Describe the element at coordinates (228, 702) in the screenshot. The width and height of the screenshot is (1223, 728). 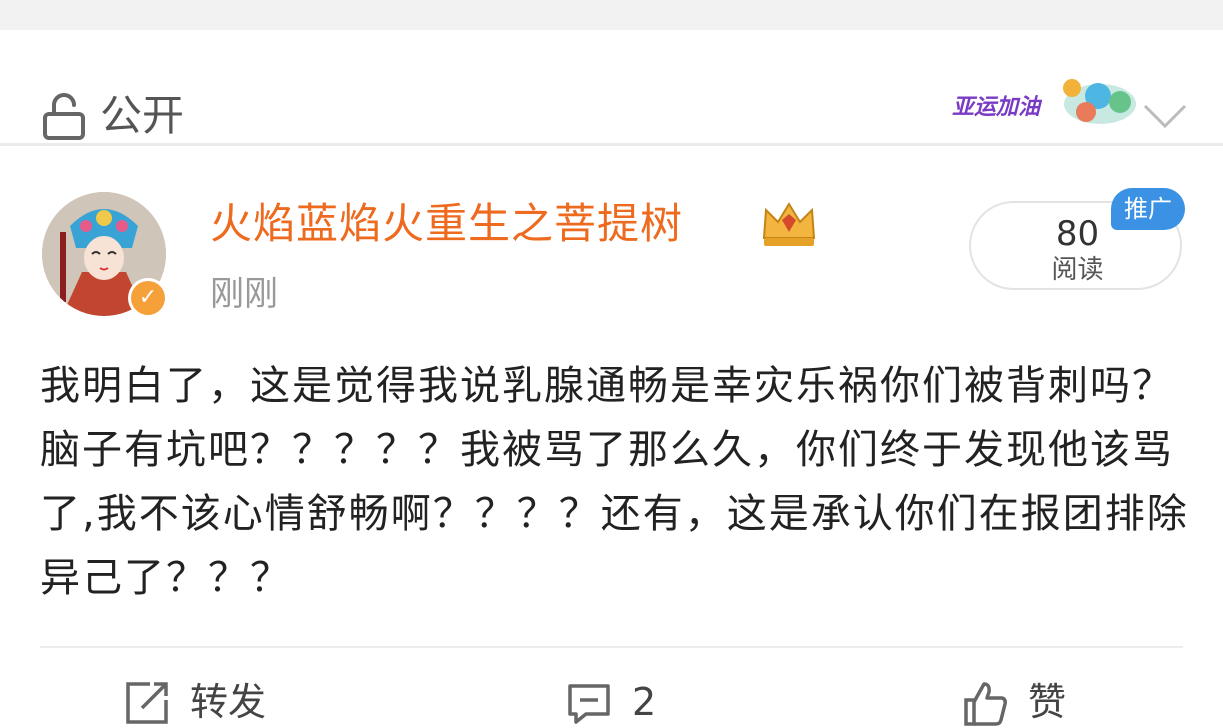
I see `repost-label: 转发` at that location.